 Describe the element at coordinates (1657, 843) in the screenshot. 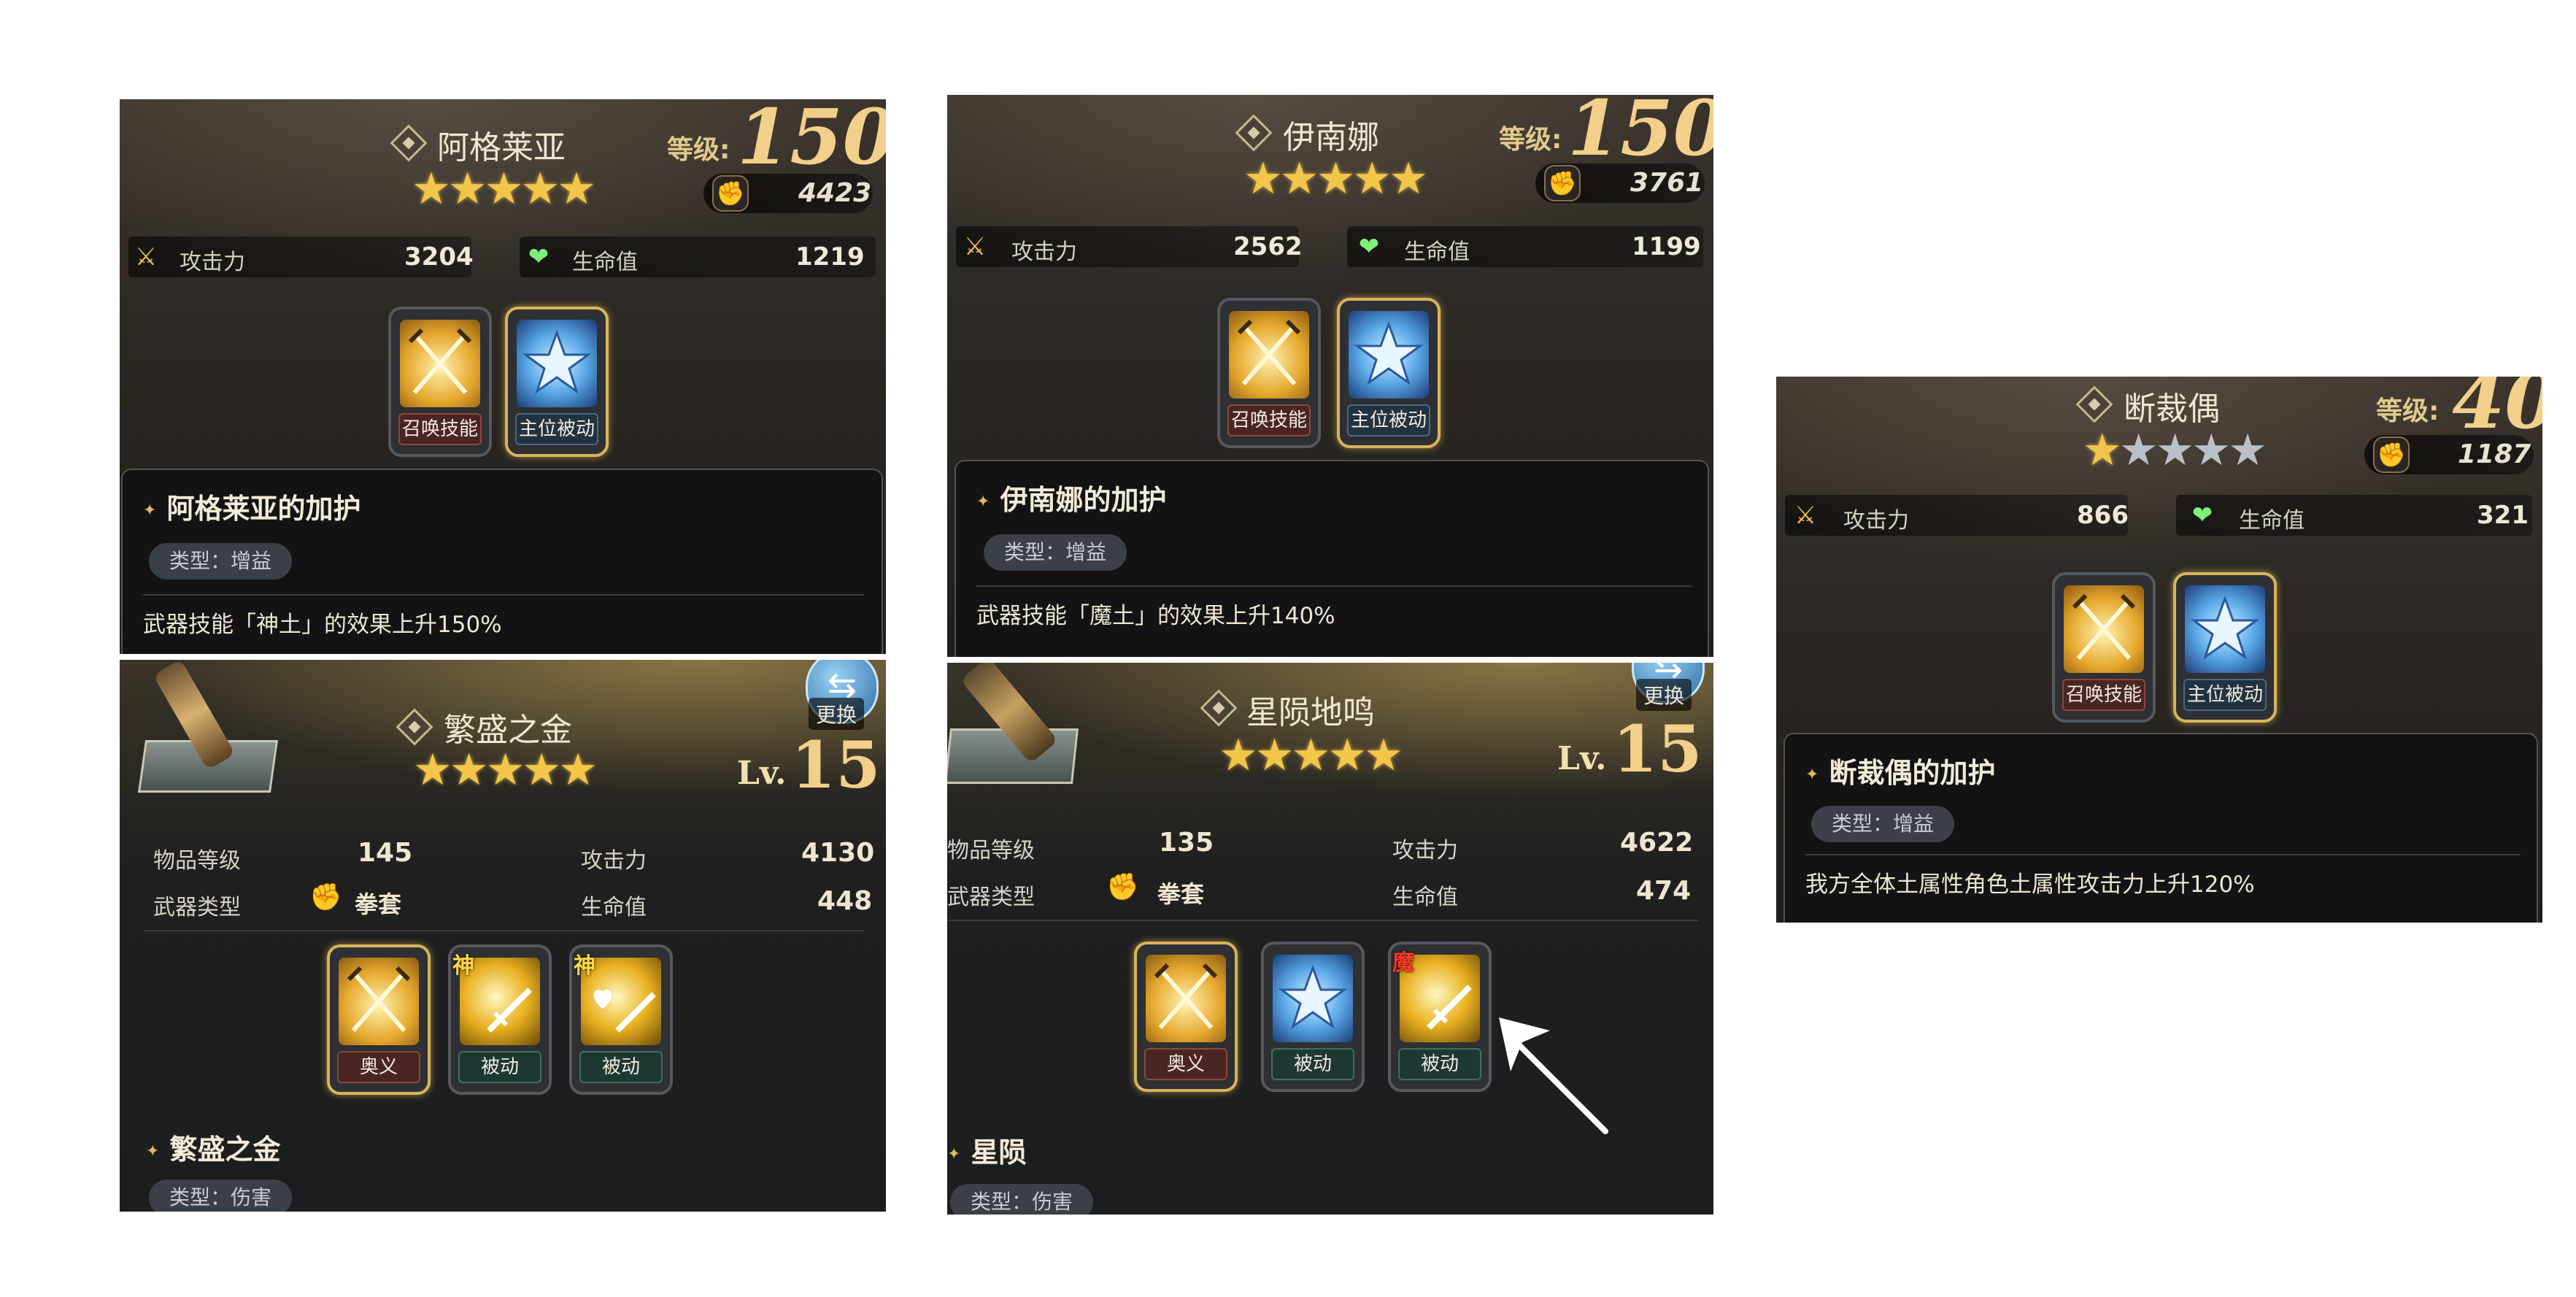

I see `atk-value: 4622` at that location.